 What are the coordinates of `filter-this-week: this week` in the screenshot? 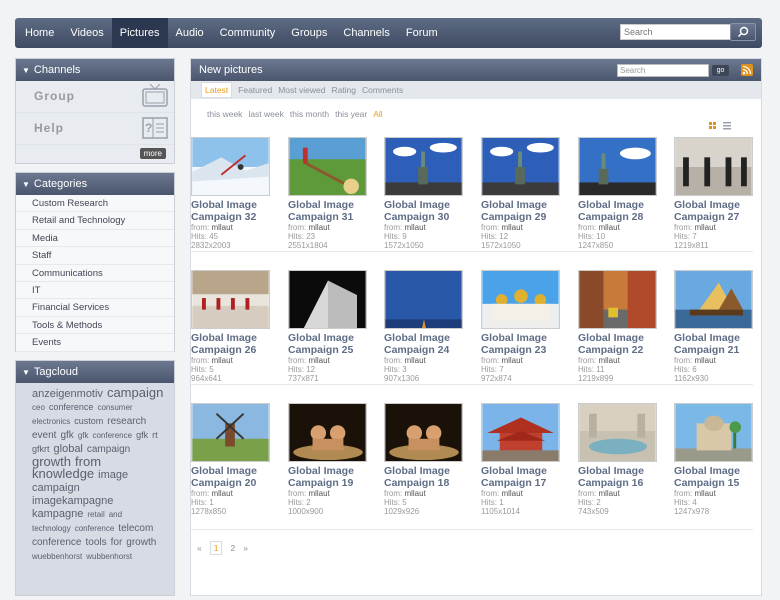 It's located at (224, 114).